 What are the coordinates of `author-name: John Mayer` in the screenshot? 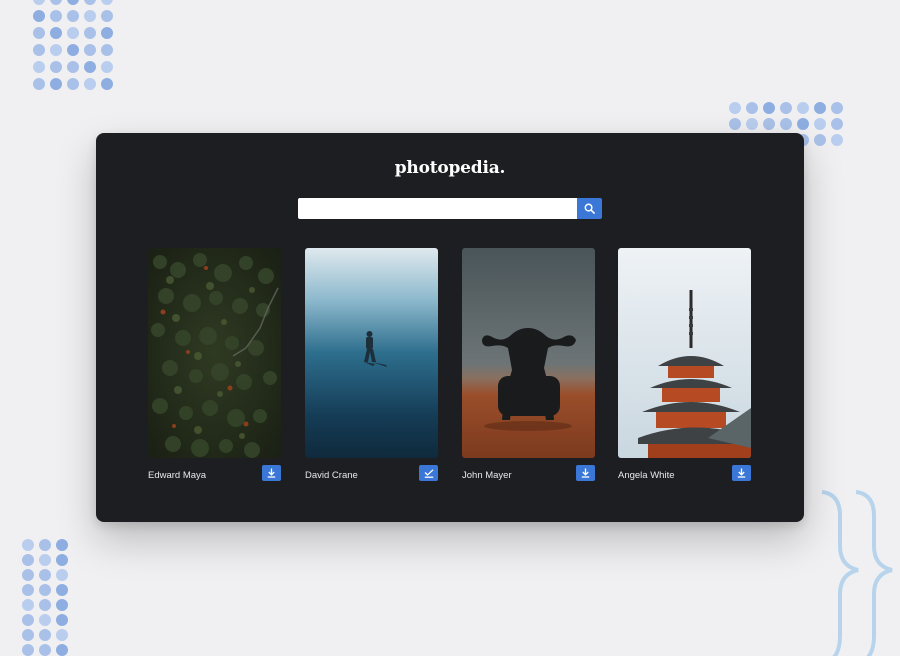 It's located at (487, 475).